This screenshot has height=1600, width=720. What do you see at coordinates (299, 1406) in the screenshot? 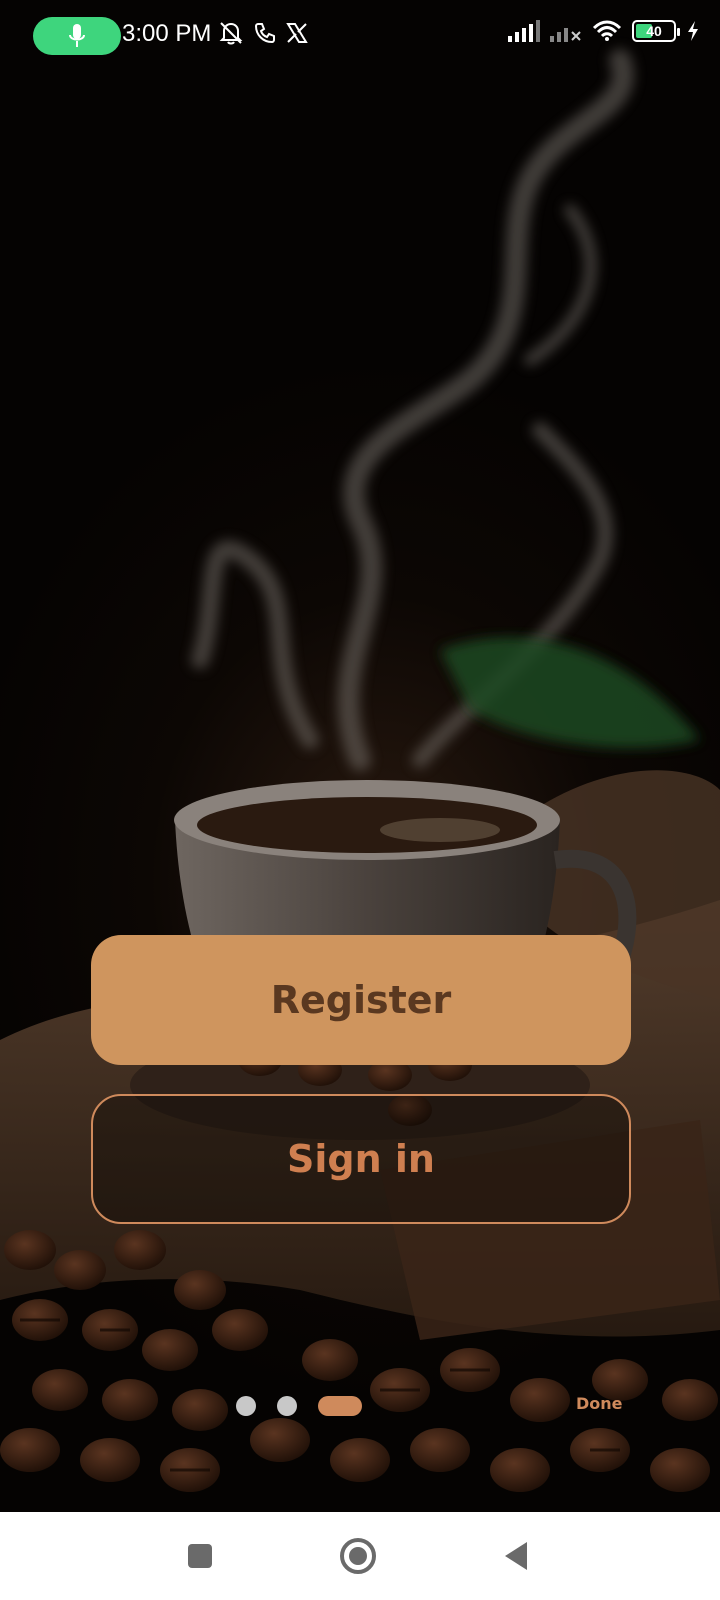
I see `page-indicator` at bounding box center [299, 1406].